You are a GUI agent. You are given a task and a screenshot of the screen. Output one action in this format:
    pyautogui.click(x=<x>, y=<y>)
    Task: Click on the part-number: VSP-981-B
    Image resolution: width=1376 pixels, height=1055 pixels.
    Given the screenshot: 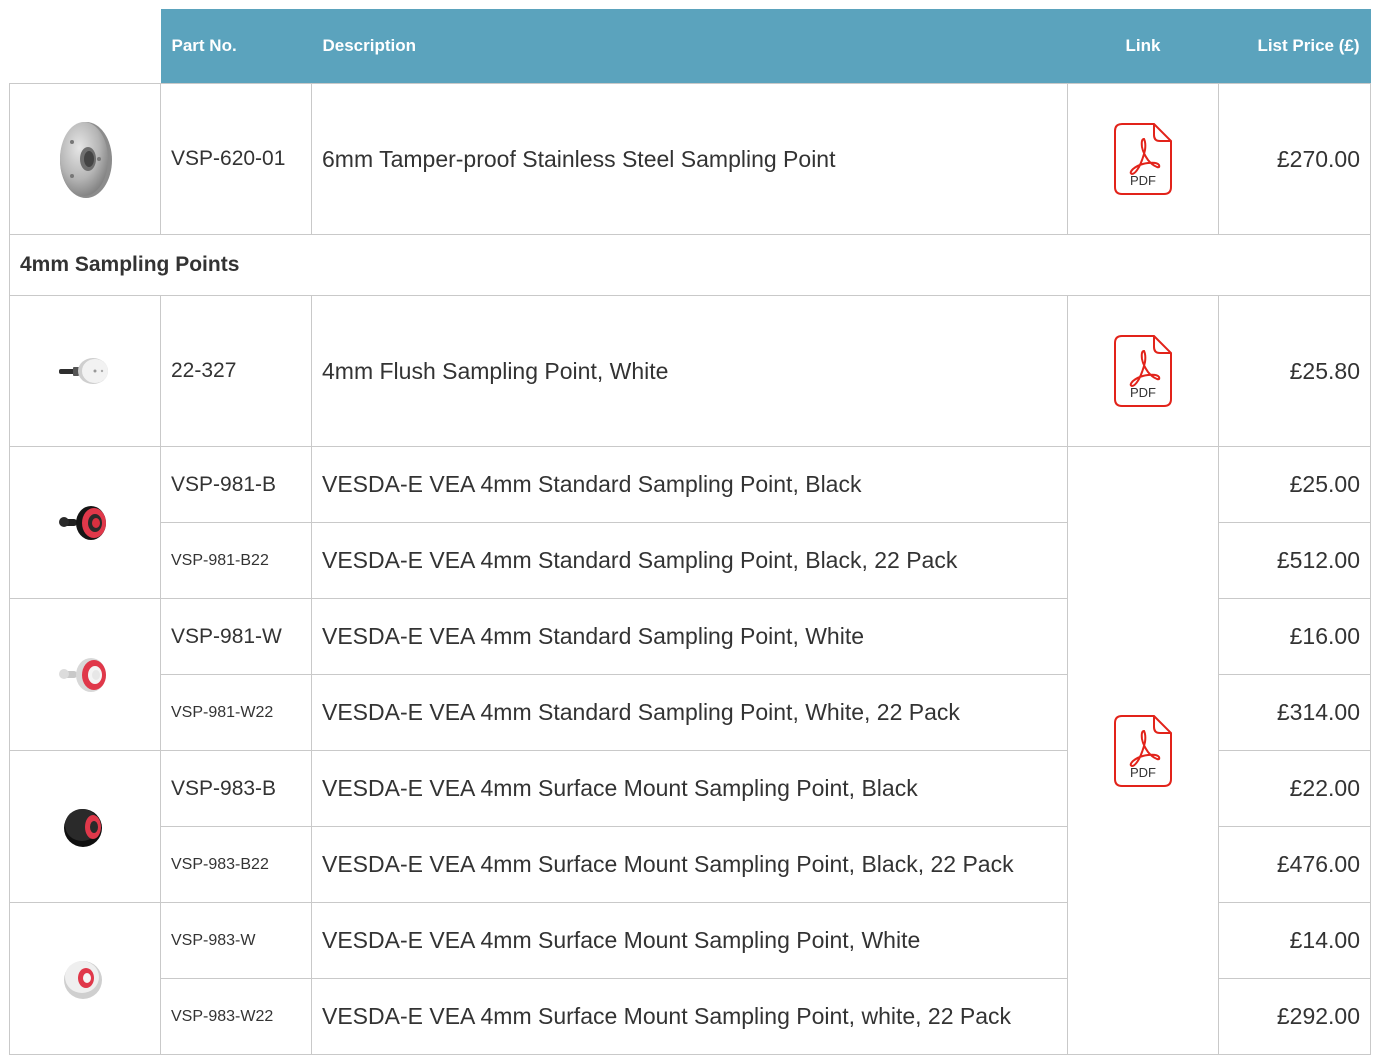 What is the action you would take?
    pyautogui.click(x=236, y=484)
    